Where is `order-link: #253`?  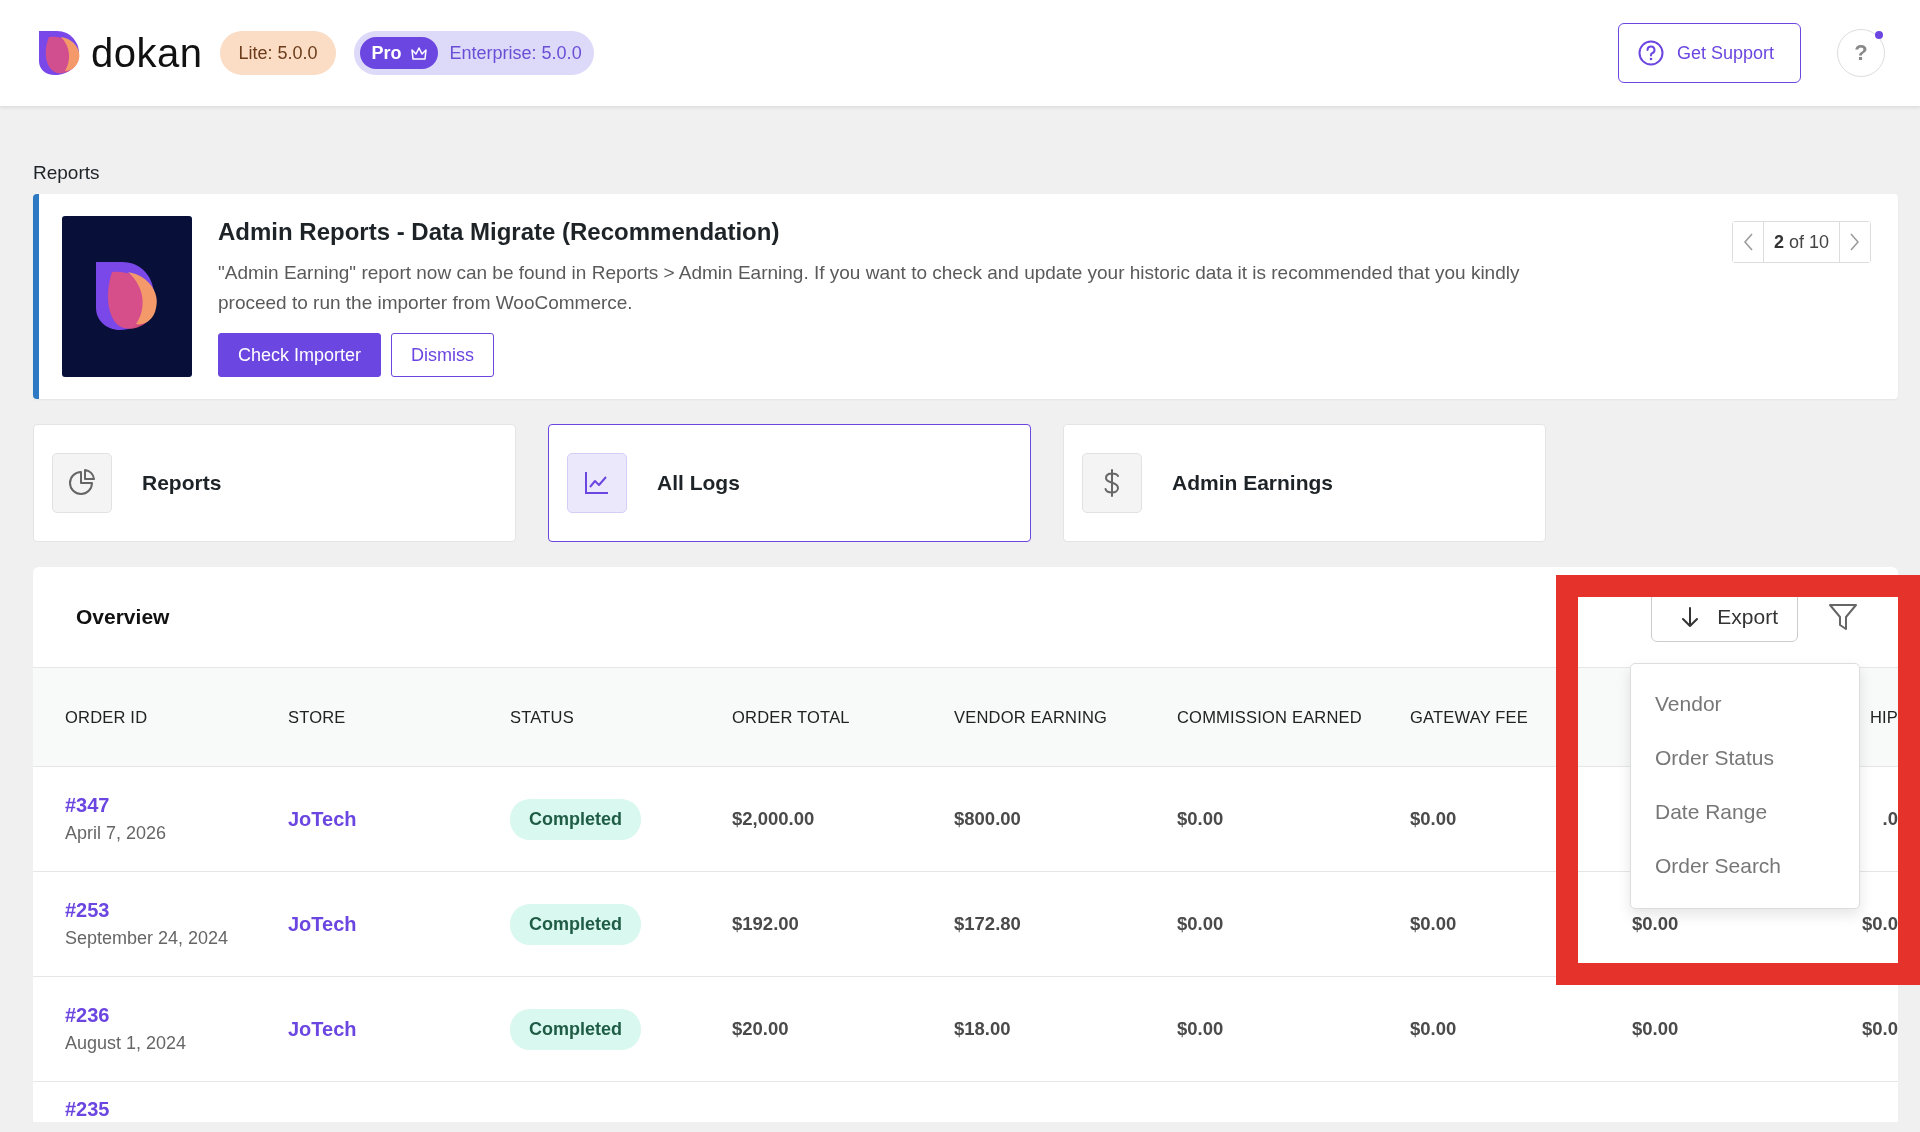 order-link: #253 is located at coordinates (176, 910).